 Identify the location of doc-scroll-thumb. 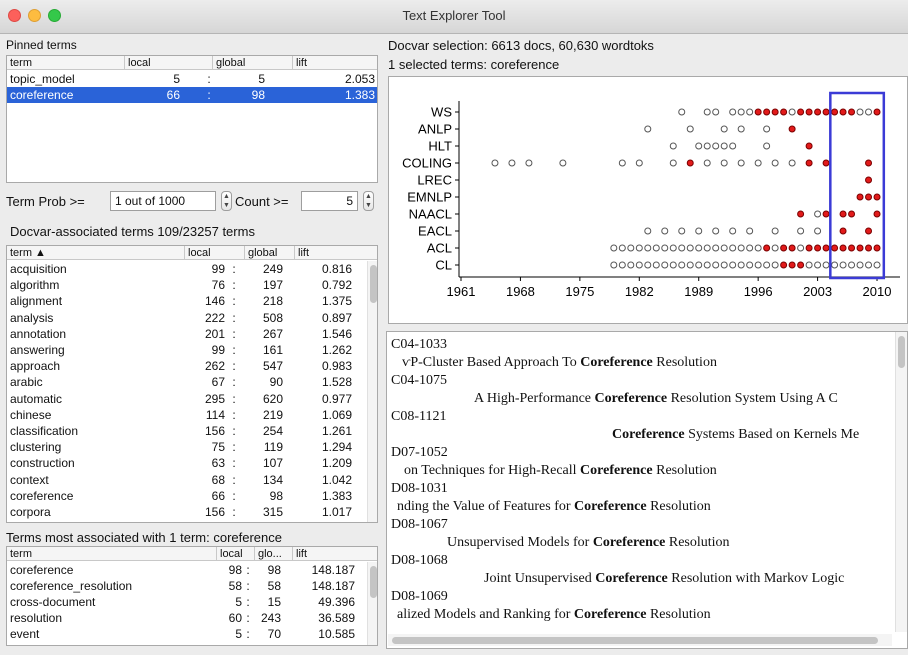
(901, 352).